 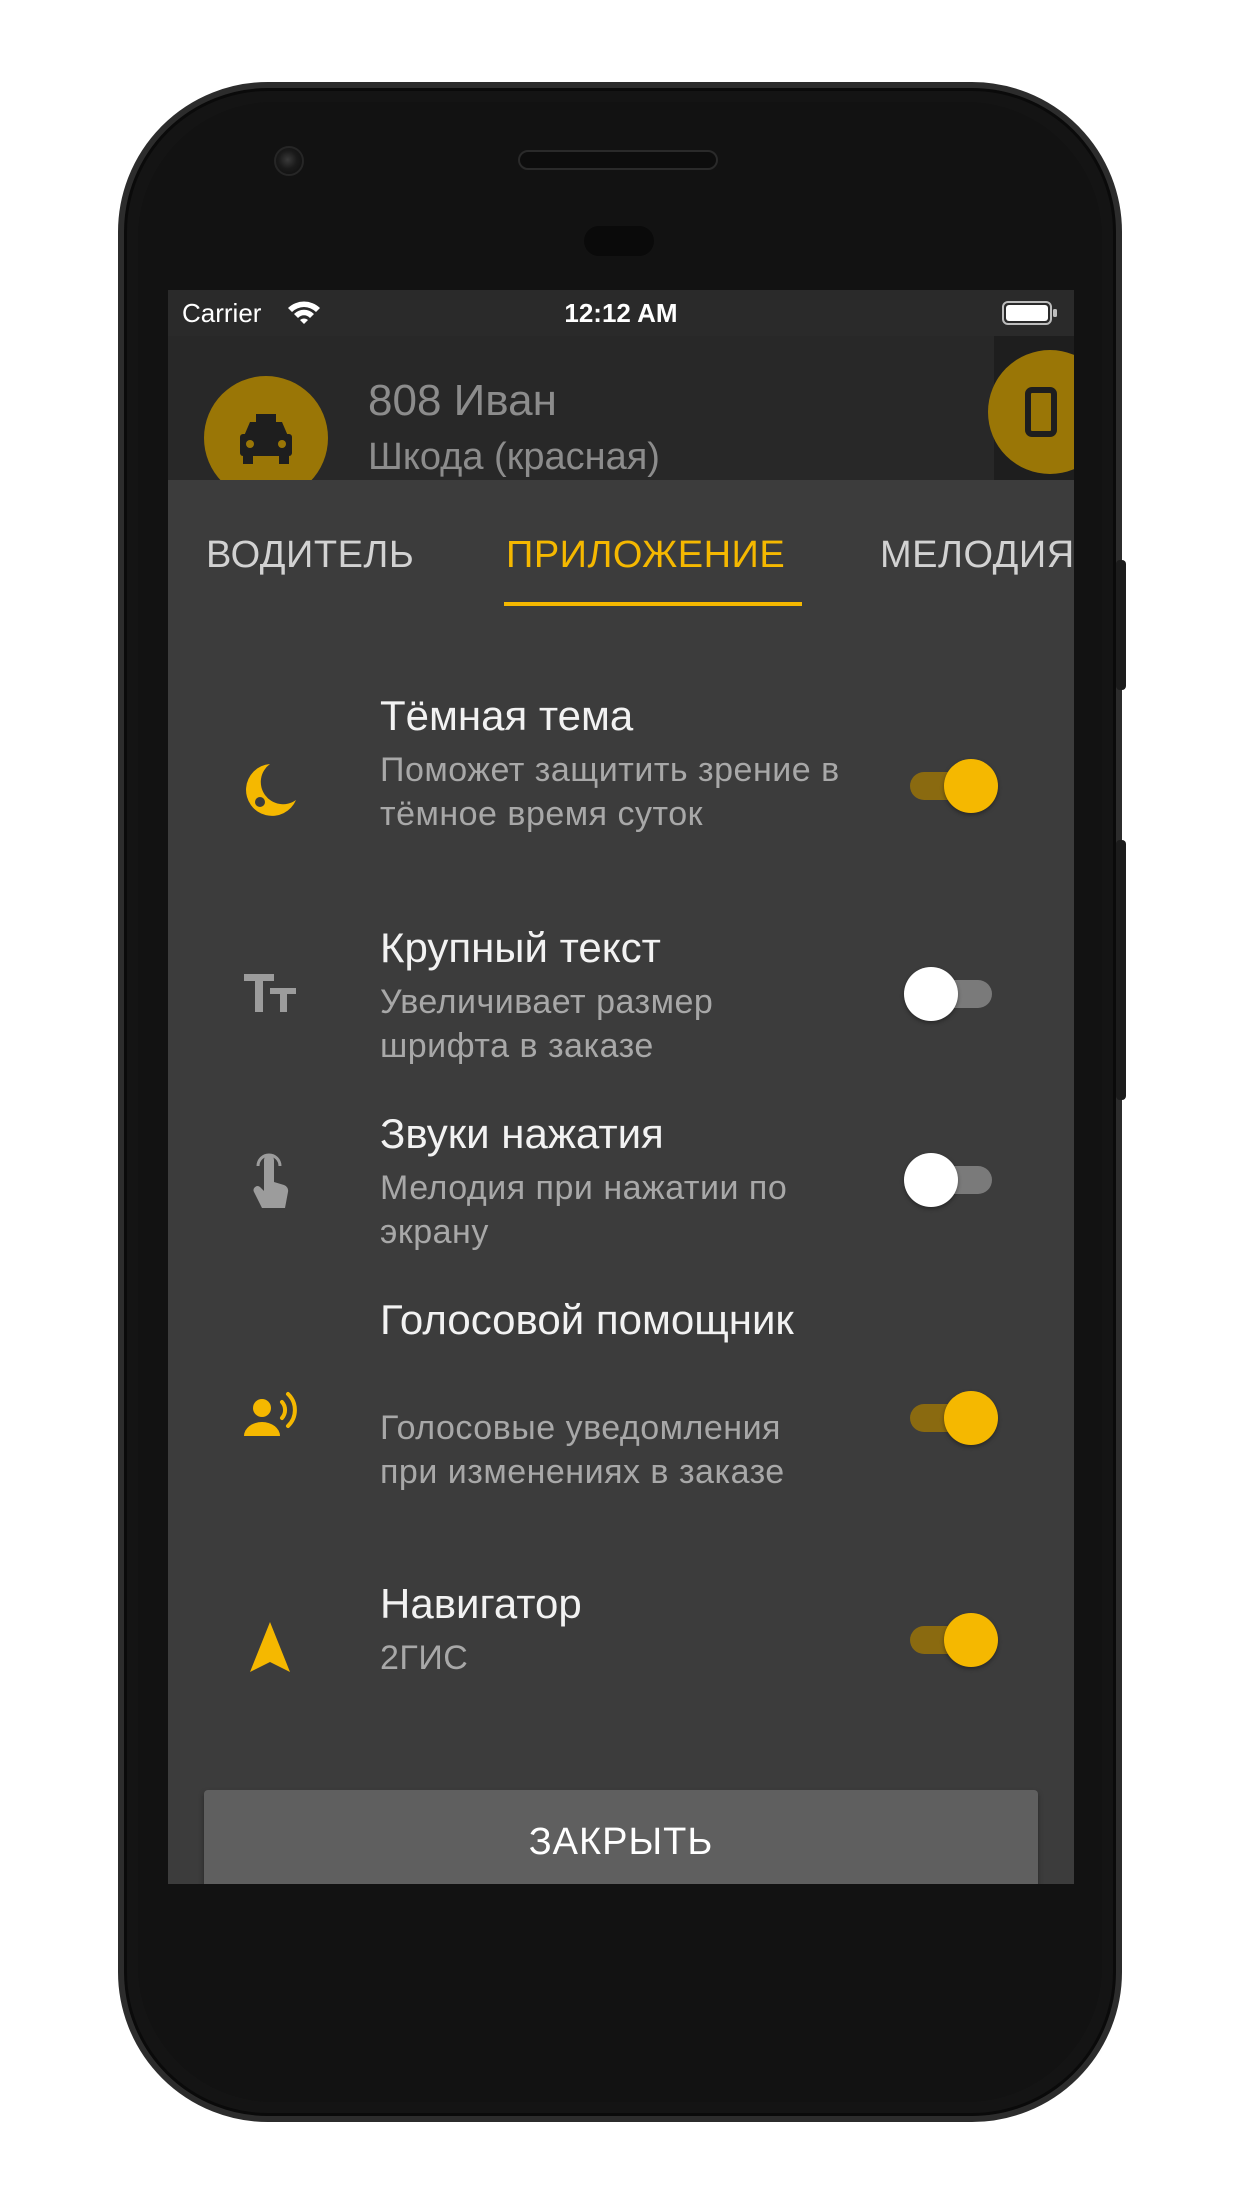 What do you see at coordinates (310, 555) in the screenshot?
I see `tab-driver: ВОДИТЕЛЬ` at bounding box center [310, 555].